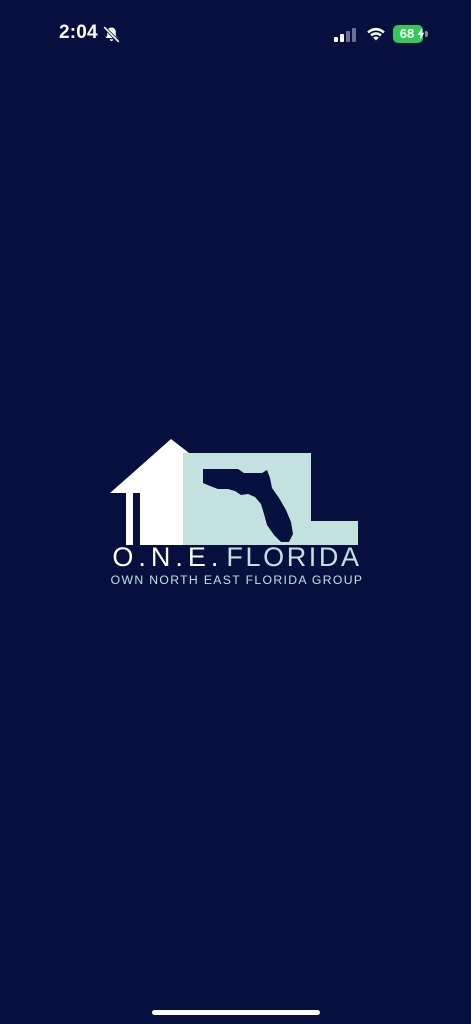 The height and width of the screenshot is (1024, 471). I want to click on charging-bolt-icon, so click(421, 34).